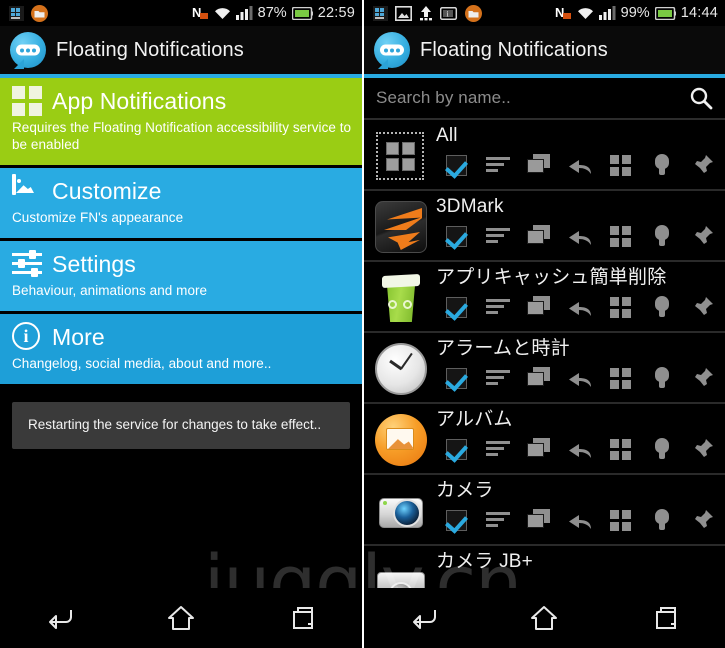  What do you see at coordinates (27, 190) in the screenshot?
I see `image-icon` at bounding box center [27, 190].